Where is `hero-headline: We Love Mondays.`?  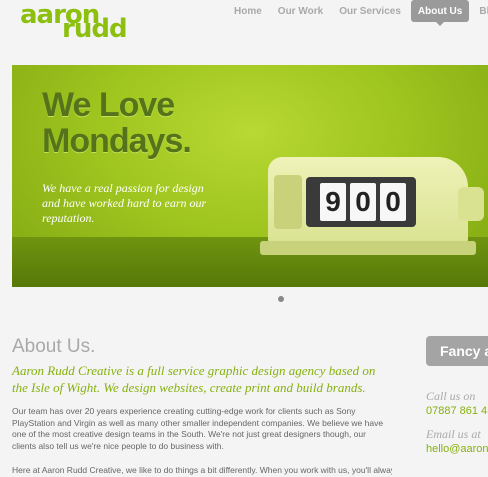 hero-headline: We Love Mondays. is located at coordinates (117, 123).